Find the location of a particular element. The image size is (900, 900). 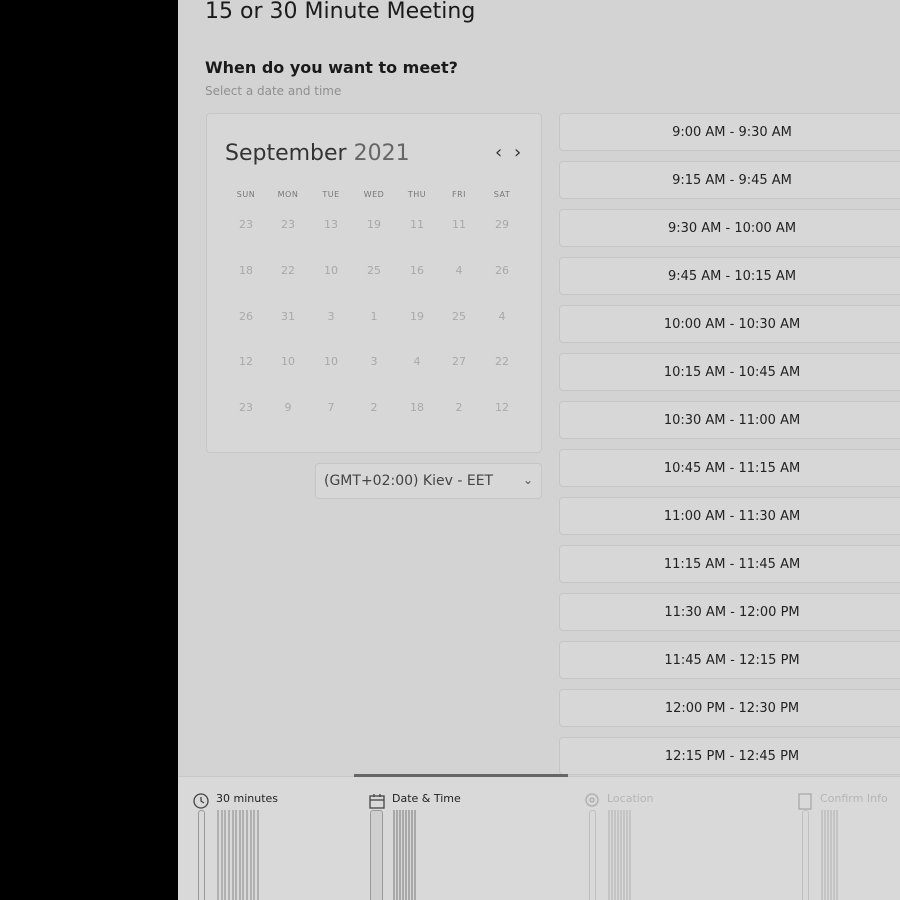

weekday-label: SAT is located at coordinates (502, 194).